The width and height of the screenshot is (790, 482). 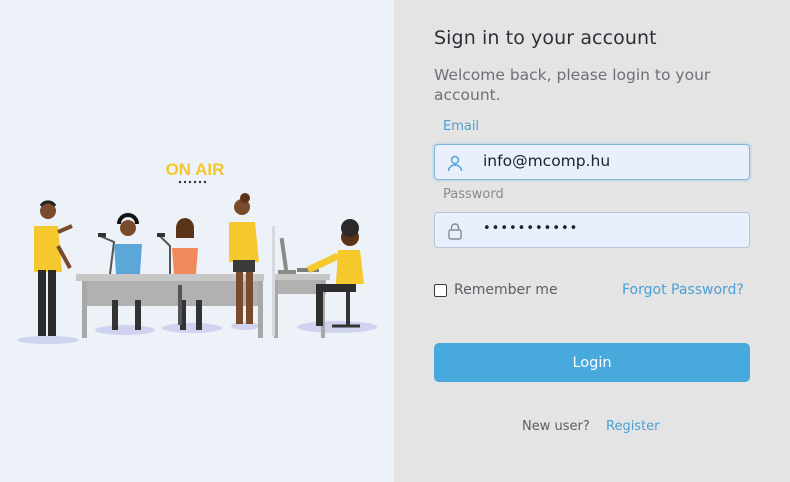 I want to click on forgot-password-link: Forgot Password?, so click(x=683, y=290).